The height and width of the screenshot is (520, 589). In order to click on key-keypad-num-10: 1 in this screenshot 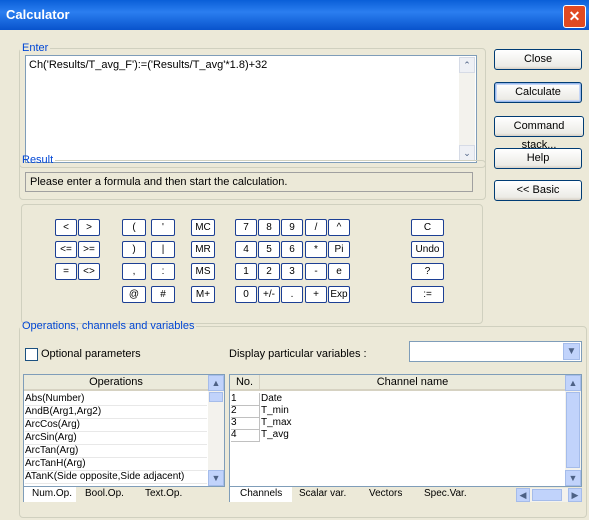, I will do `click(246, 271)`.